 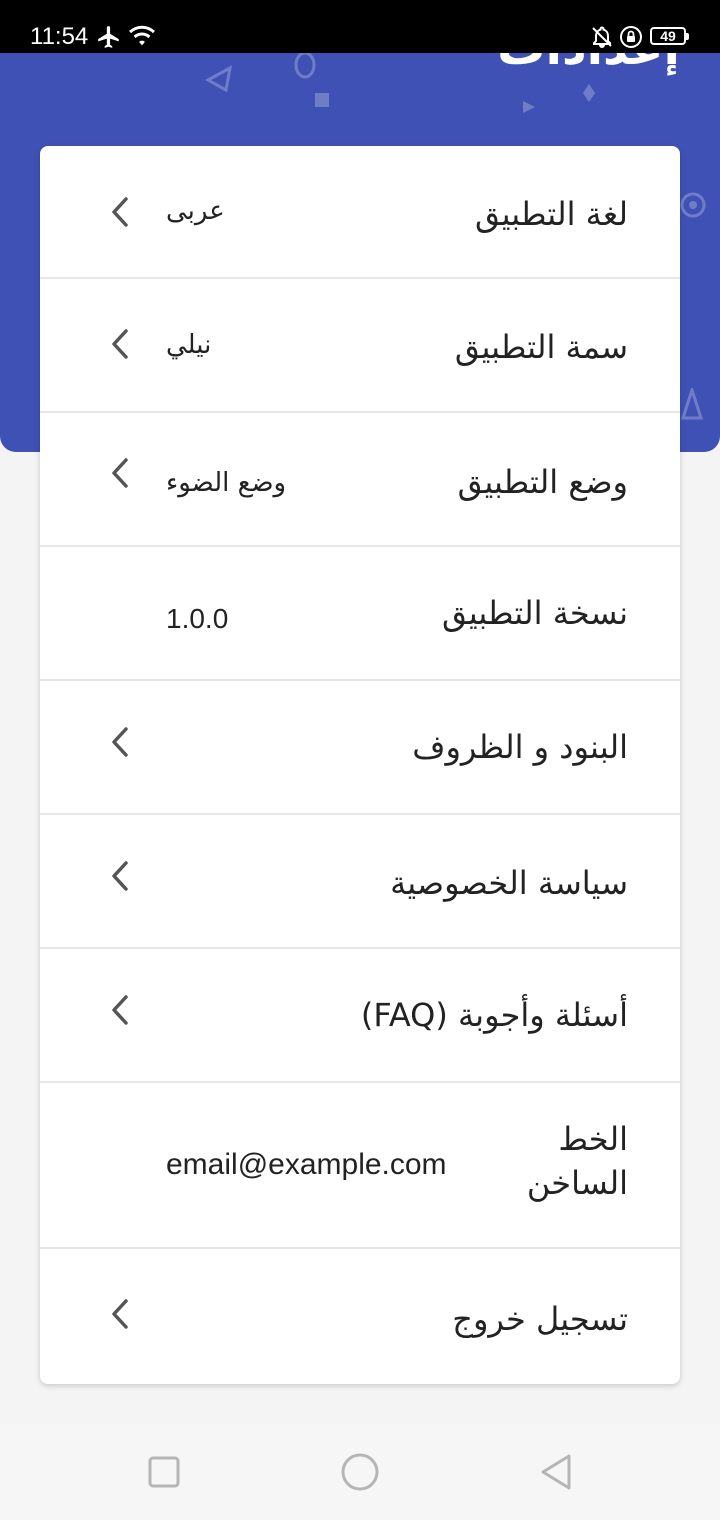 I want to click on back-icon, so click(x=556, y=1472).